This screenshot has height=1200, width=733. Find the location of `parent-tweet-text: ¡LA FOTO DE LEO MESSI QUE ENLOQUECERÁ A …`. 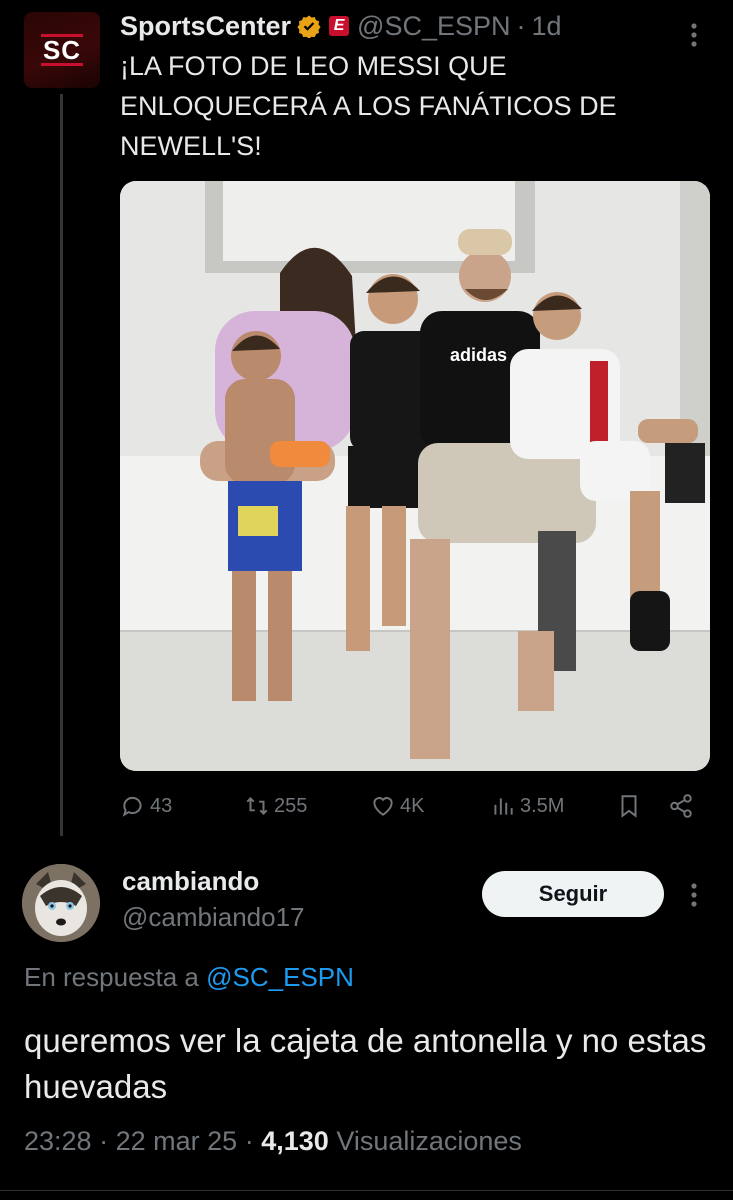

parent-tweet-text: ¡LA FOTO DE LEO MESSI QUE ENLOQUECERÁ A … is located at coordinates (368, 106).